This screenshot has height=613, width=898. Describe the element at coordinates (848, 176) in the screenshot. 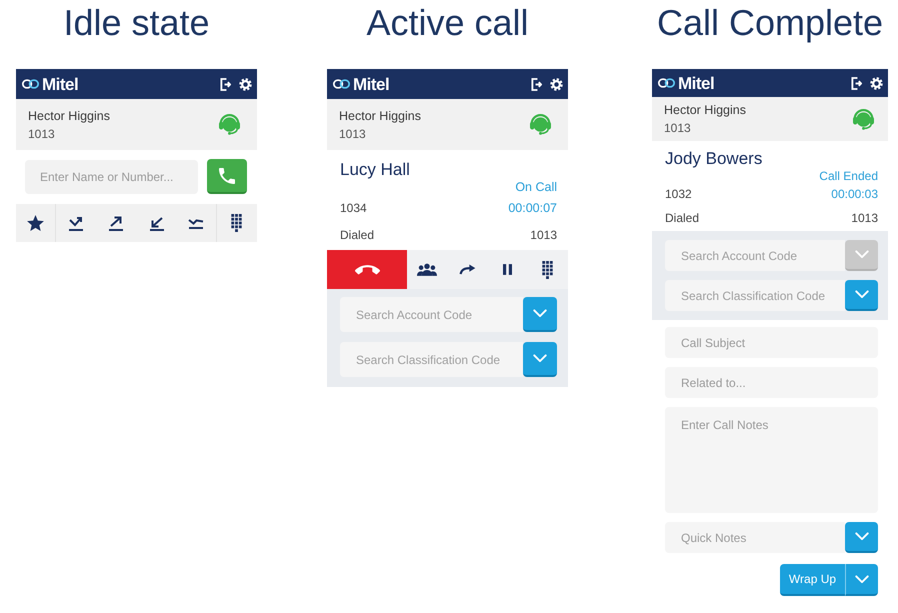

I see `call-status: Call Ended` at that location.